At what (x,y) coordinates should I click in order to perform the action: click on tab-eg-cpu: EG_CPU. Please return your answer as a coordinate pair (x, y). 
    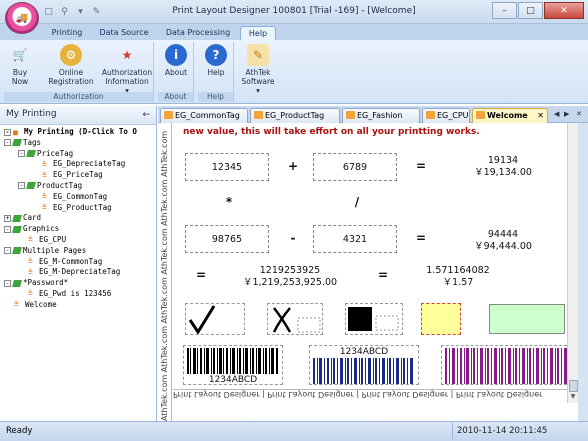
    Looking at the image, I should click on (446, 115).